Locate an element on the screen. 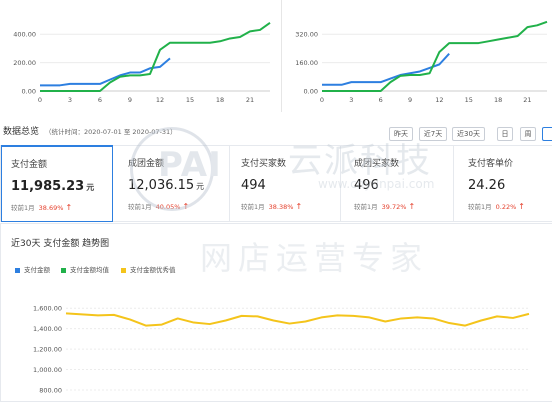 The width and height of the screenshot is (552, 402). date-range-toolbar: 昨天 近7天 近30天 日 周 is located at coordinates (276, 134).